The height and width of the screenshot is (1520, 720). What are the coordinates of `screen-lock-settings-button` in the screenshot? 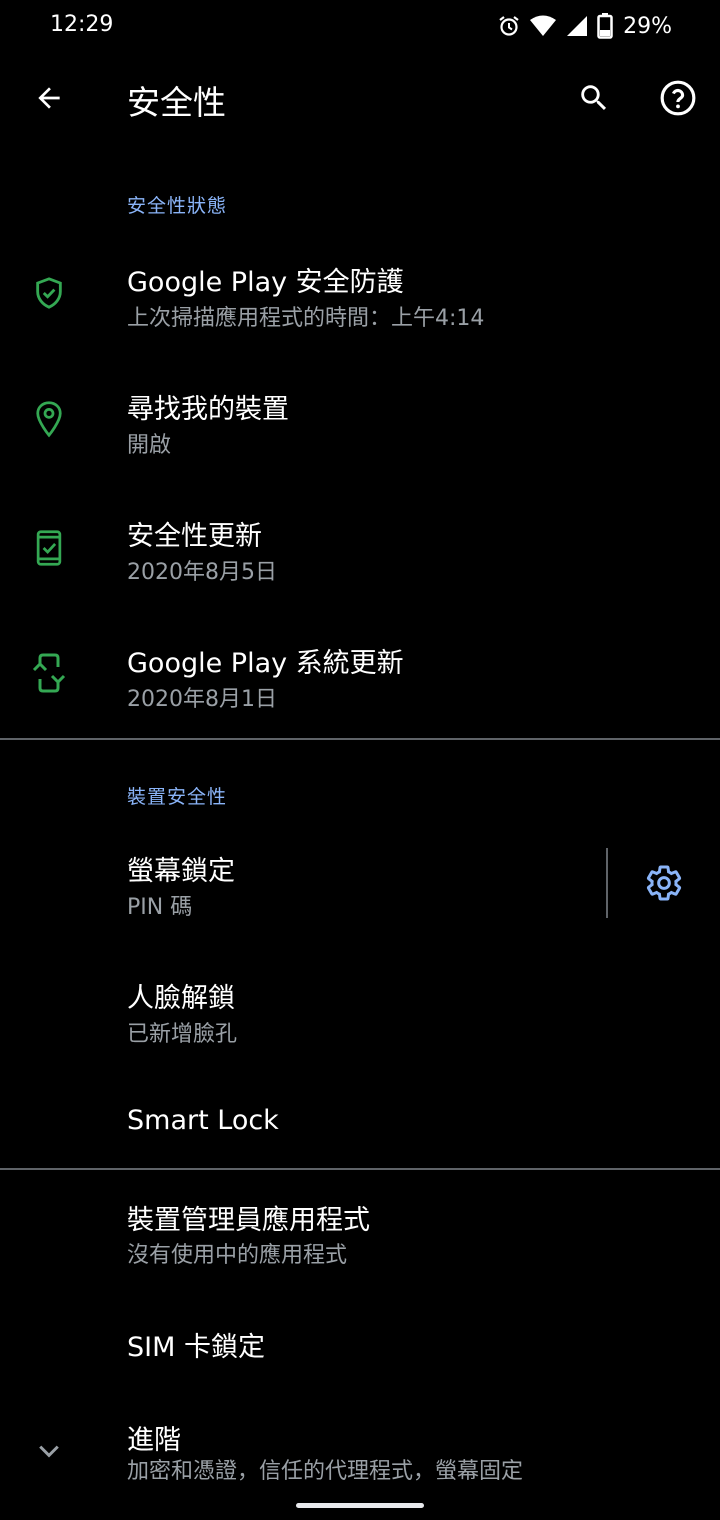 It's located at (664, 883).